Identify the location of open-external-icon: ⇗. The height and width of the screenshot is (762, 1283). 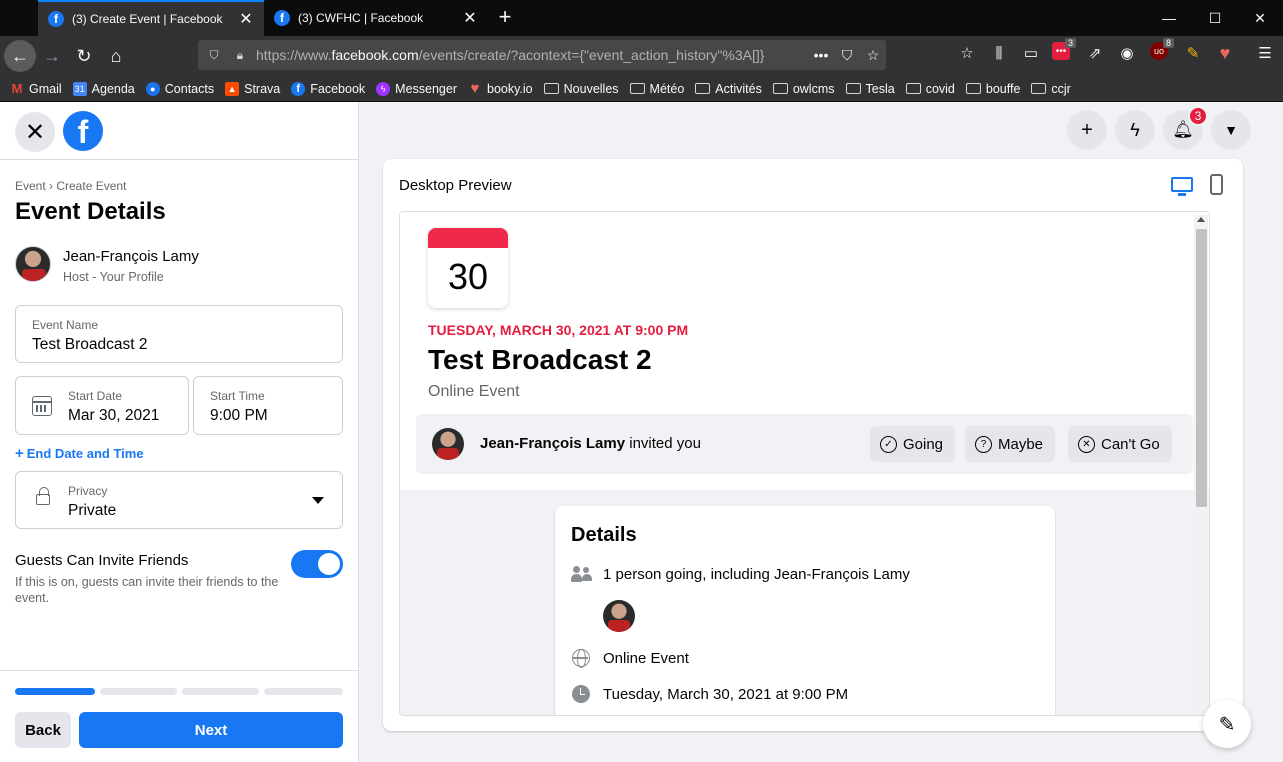
(1095, 53).